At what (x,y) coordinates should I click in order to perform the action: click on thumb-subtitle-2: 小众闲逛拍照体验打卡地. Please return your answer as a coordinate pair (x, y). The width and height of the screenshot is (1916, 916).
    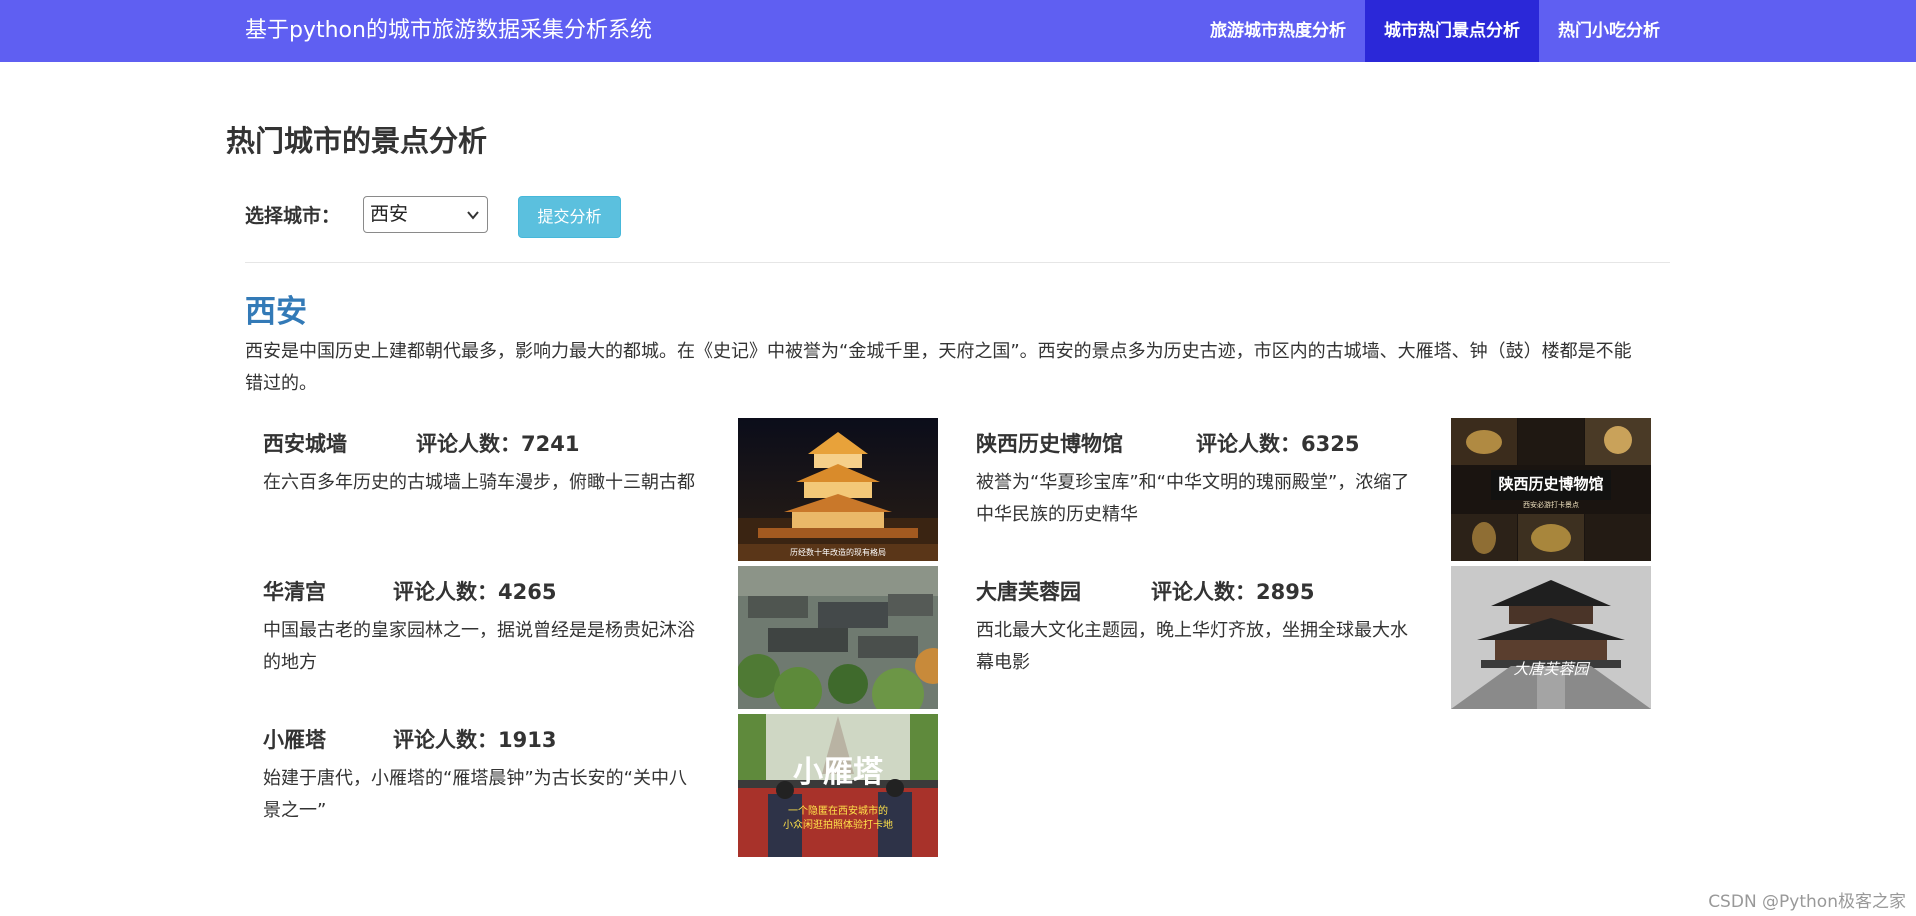
    Looking at the image, I should click on (838, 824).